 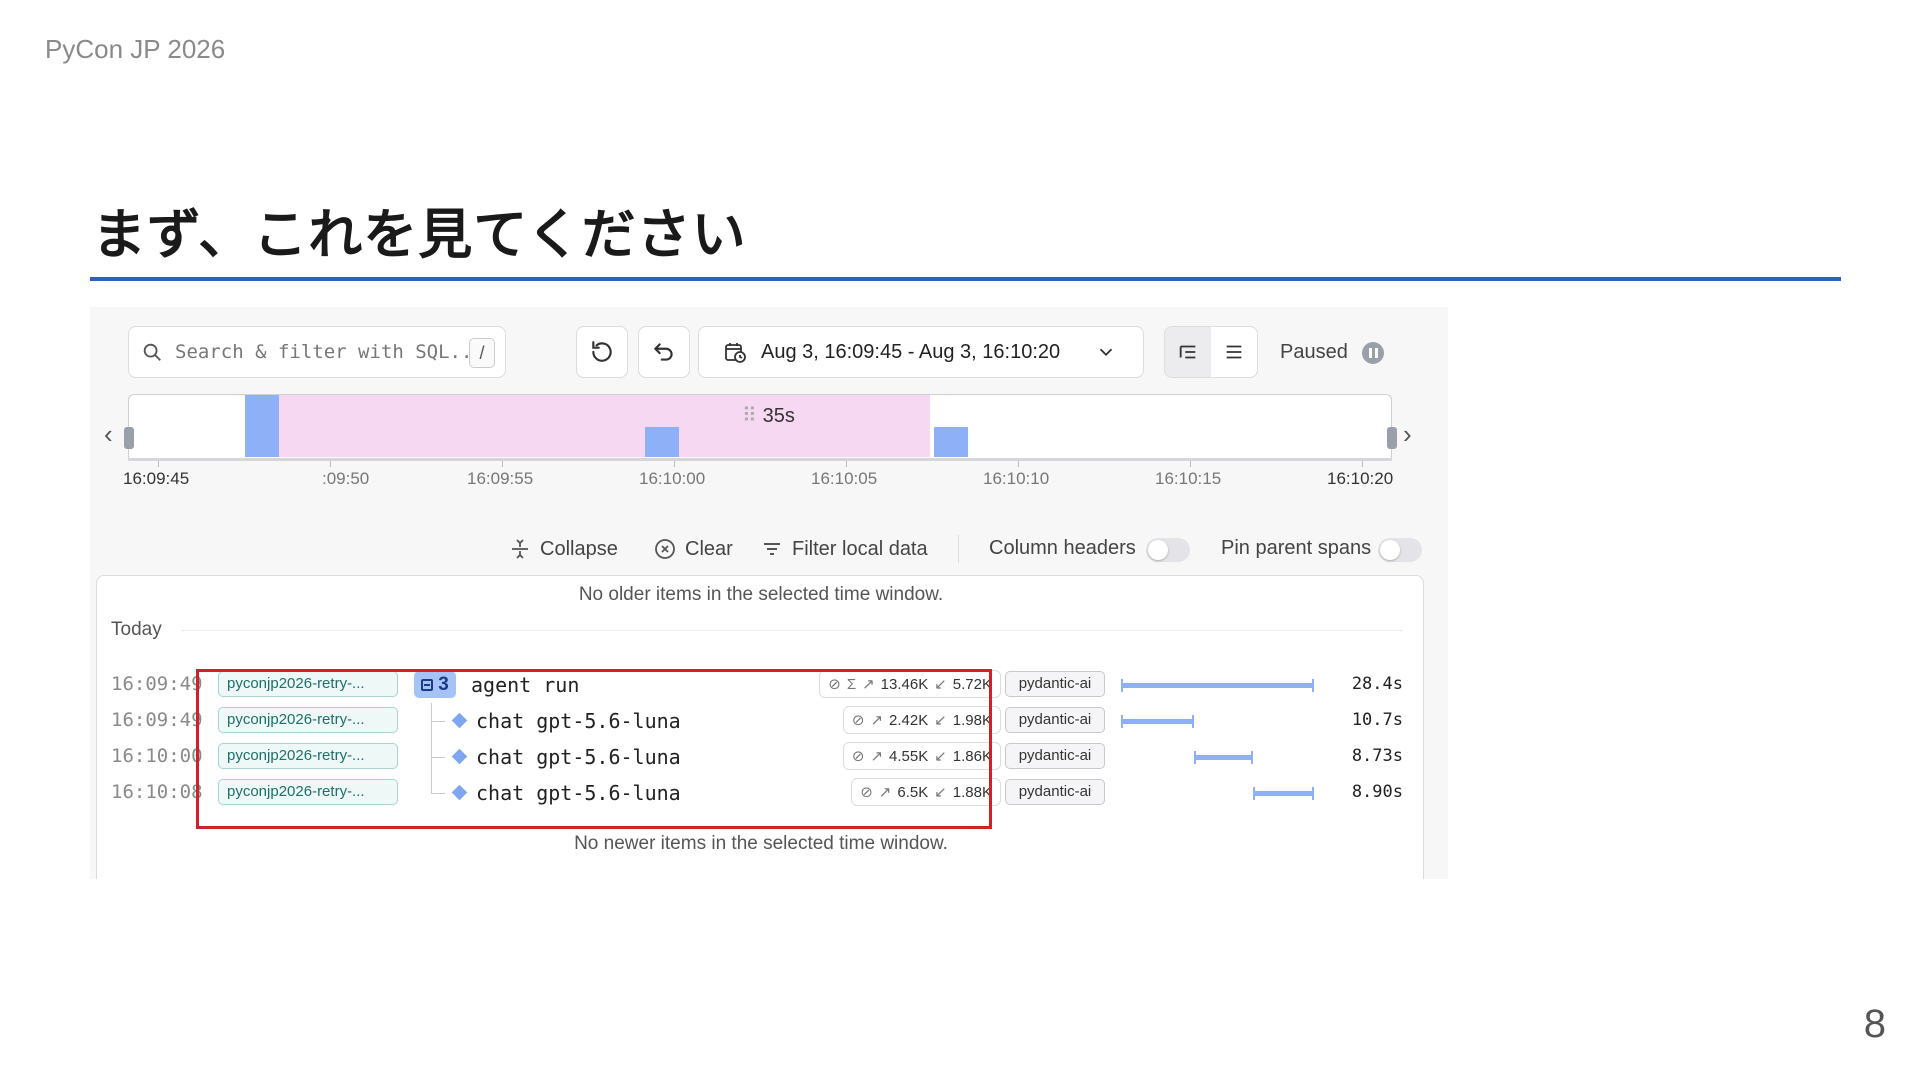 What do you see at coordinates (1314, 352) in the screenshot?
I see `live-status-label: Paused` at bounding box center [1314, 352].